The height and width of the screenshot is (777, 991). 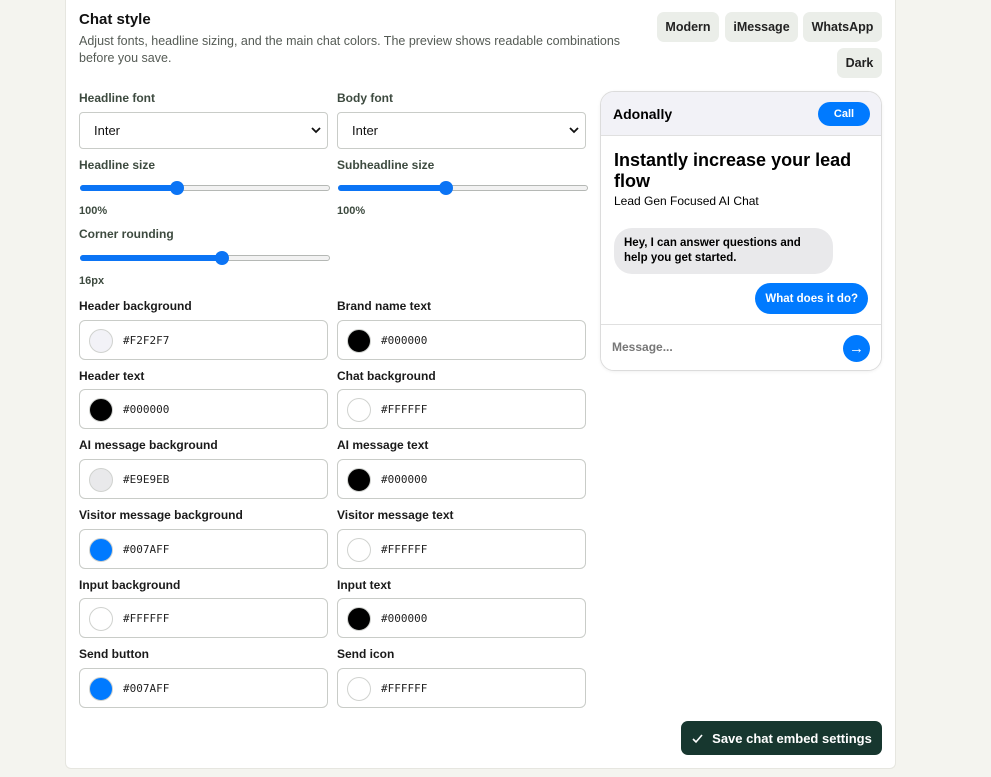 I want to click on body-font-select: Inter, so click(x=461, y=130).